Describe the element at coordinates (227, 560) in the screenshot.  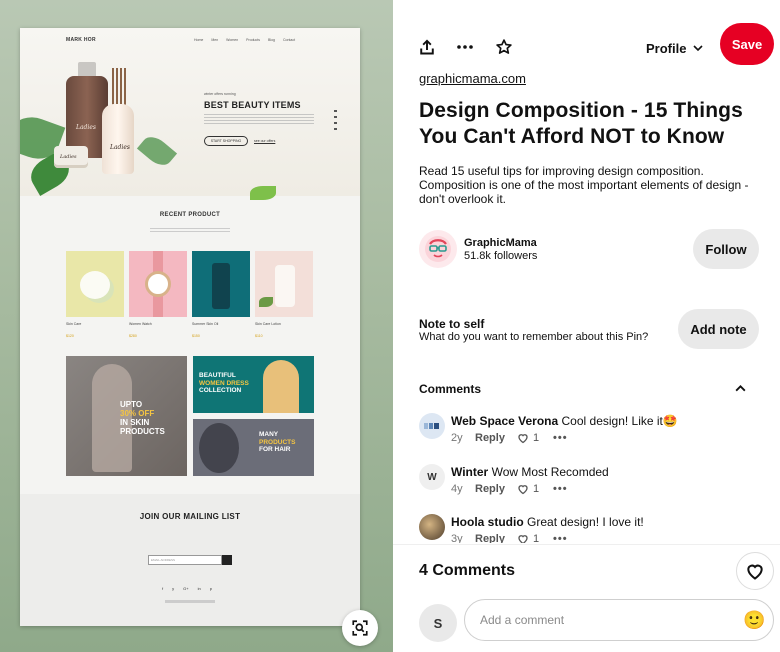
I see `mailing-submit` at that location.